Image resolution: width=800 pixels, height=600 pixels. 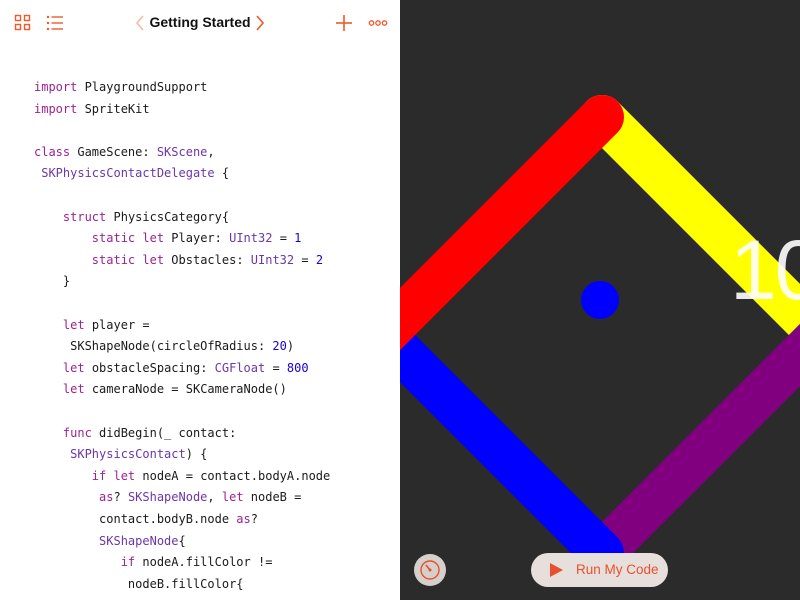 I want to click on code-token: SKPhysicsContactDelegate, so click(x=128, y=173).